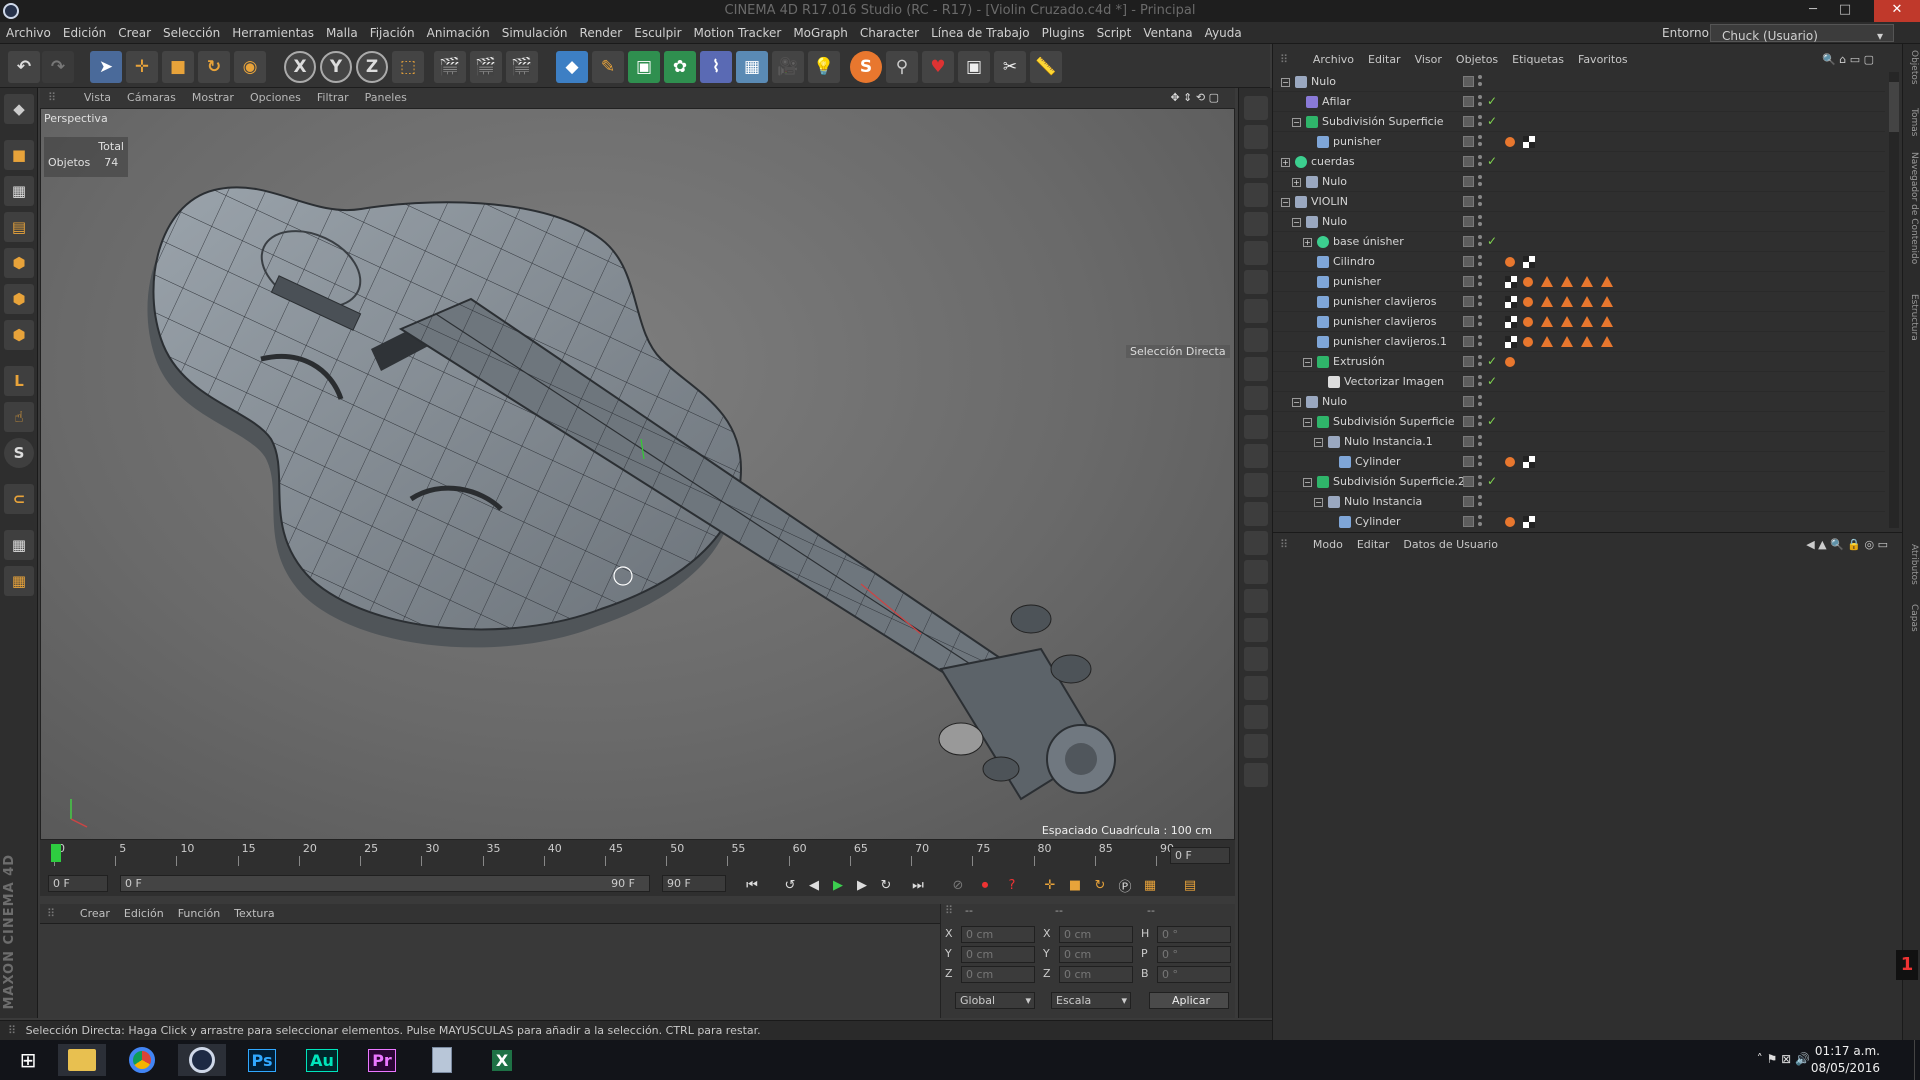 The image size is (1920, 1080). What do you see at coordinates (1223, 33) in the screenshot?
I see `menu-item-18: Ayuda` at bounding box center [1223, 33].